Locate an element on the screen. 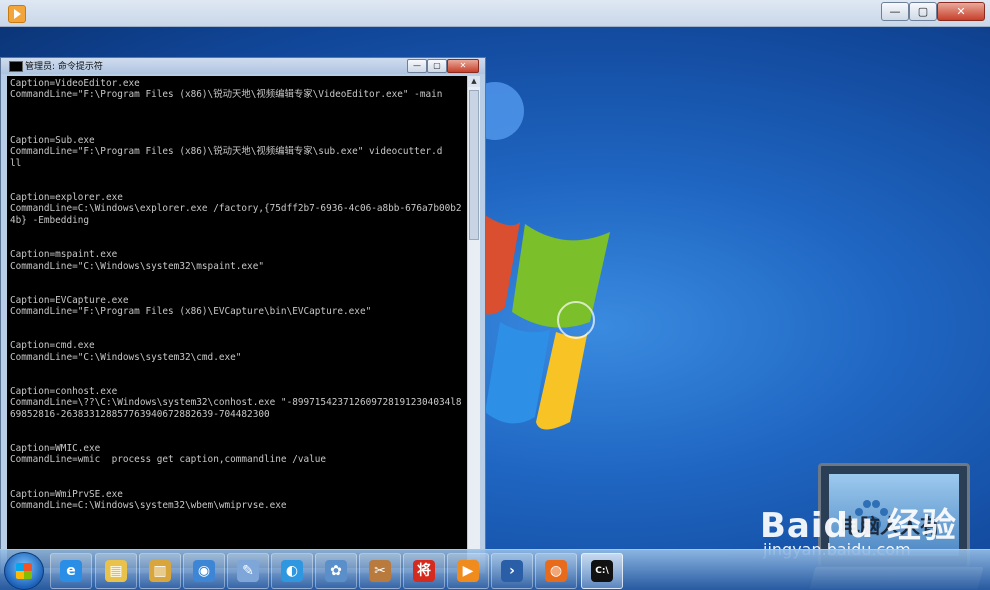 Image resolution: width=990 pixels, height=590 pixels. outer-close-button: ✕ is located at coordinates (961, 11).